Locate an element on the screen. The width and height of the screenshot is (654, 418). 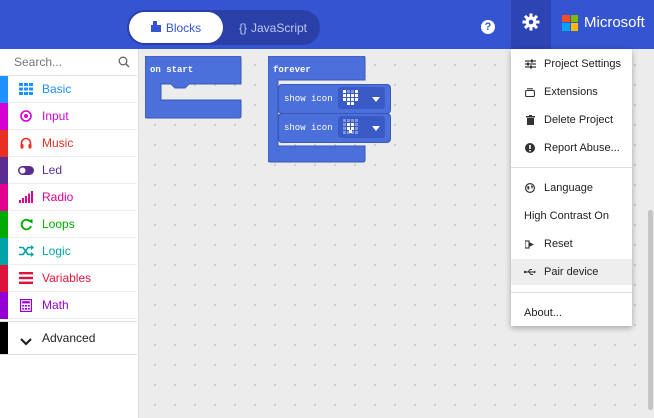
menu-item-delete-project: Delete Project is located at coordinates (571, 120).